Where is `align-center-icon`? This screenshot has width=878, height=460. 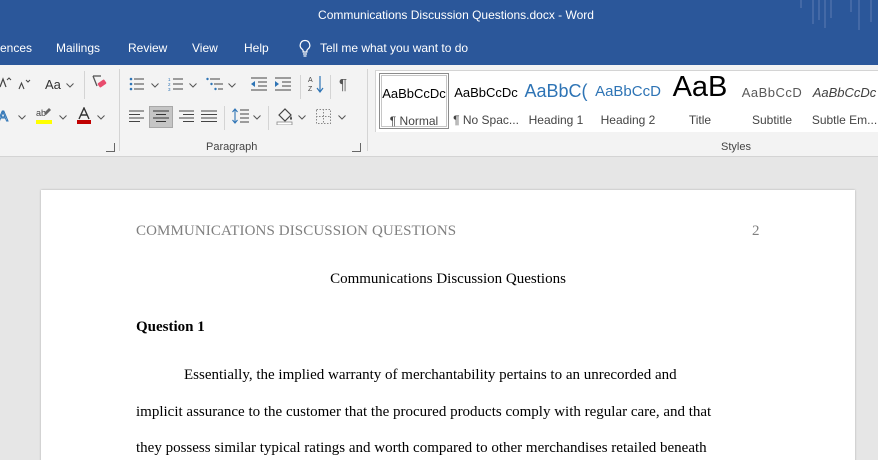 align-center-icon is located at coordinates (161, 116).